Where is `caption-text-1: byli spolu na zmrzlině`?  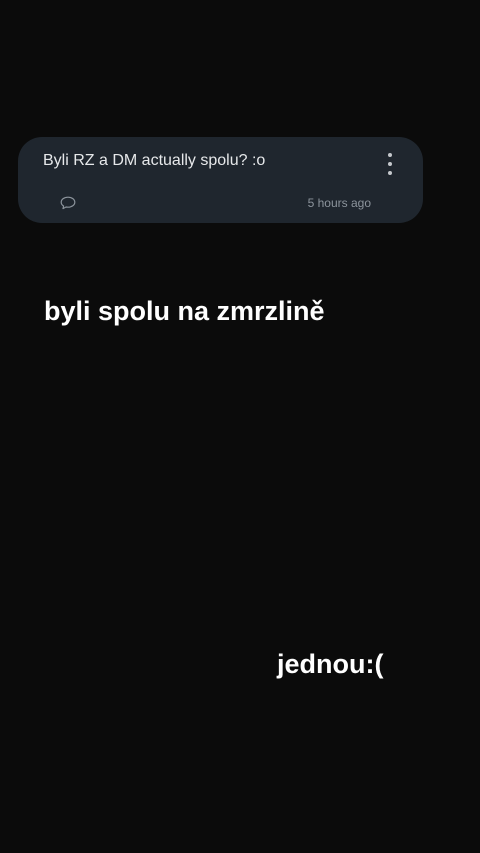 caption-text-1: byli spolu na zmrzlině is located at coordinates (184, 311).